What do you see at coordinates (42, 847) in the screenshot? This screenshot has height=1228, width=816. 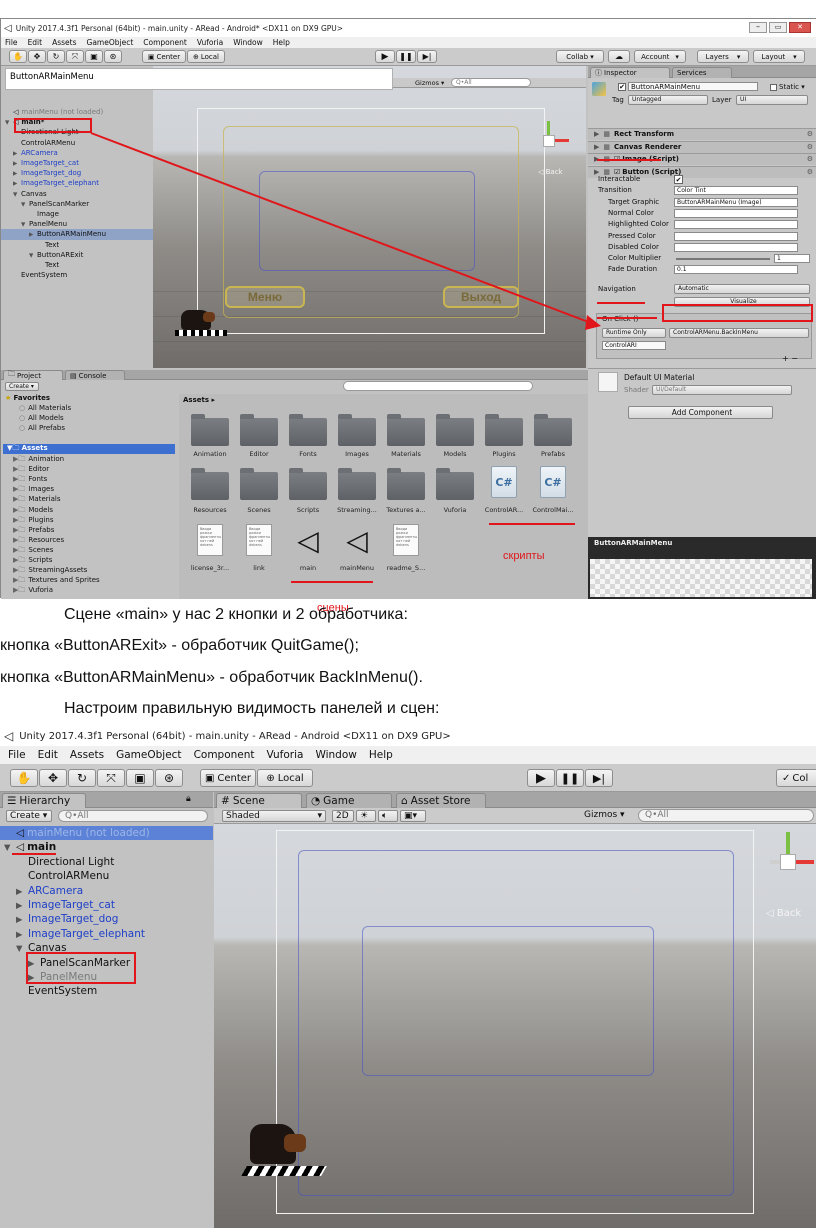 I see `hierarchy-item-label: main` at bounding box center [42, 847].